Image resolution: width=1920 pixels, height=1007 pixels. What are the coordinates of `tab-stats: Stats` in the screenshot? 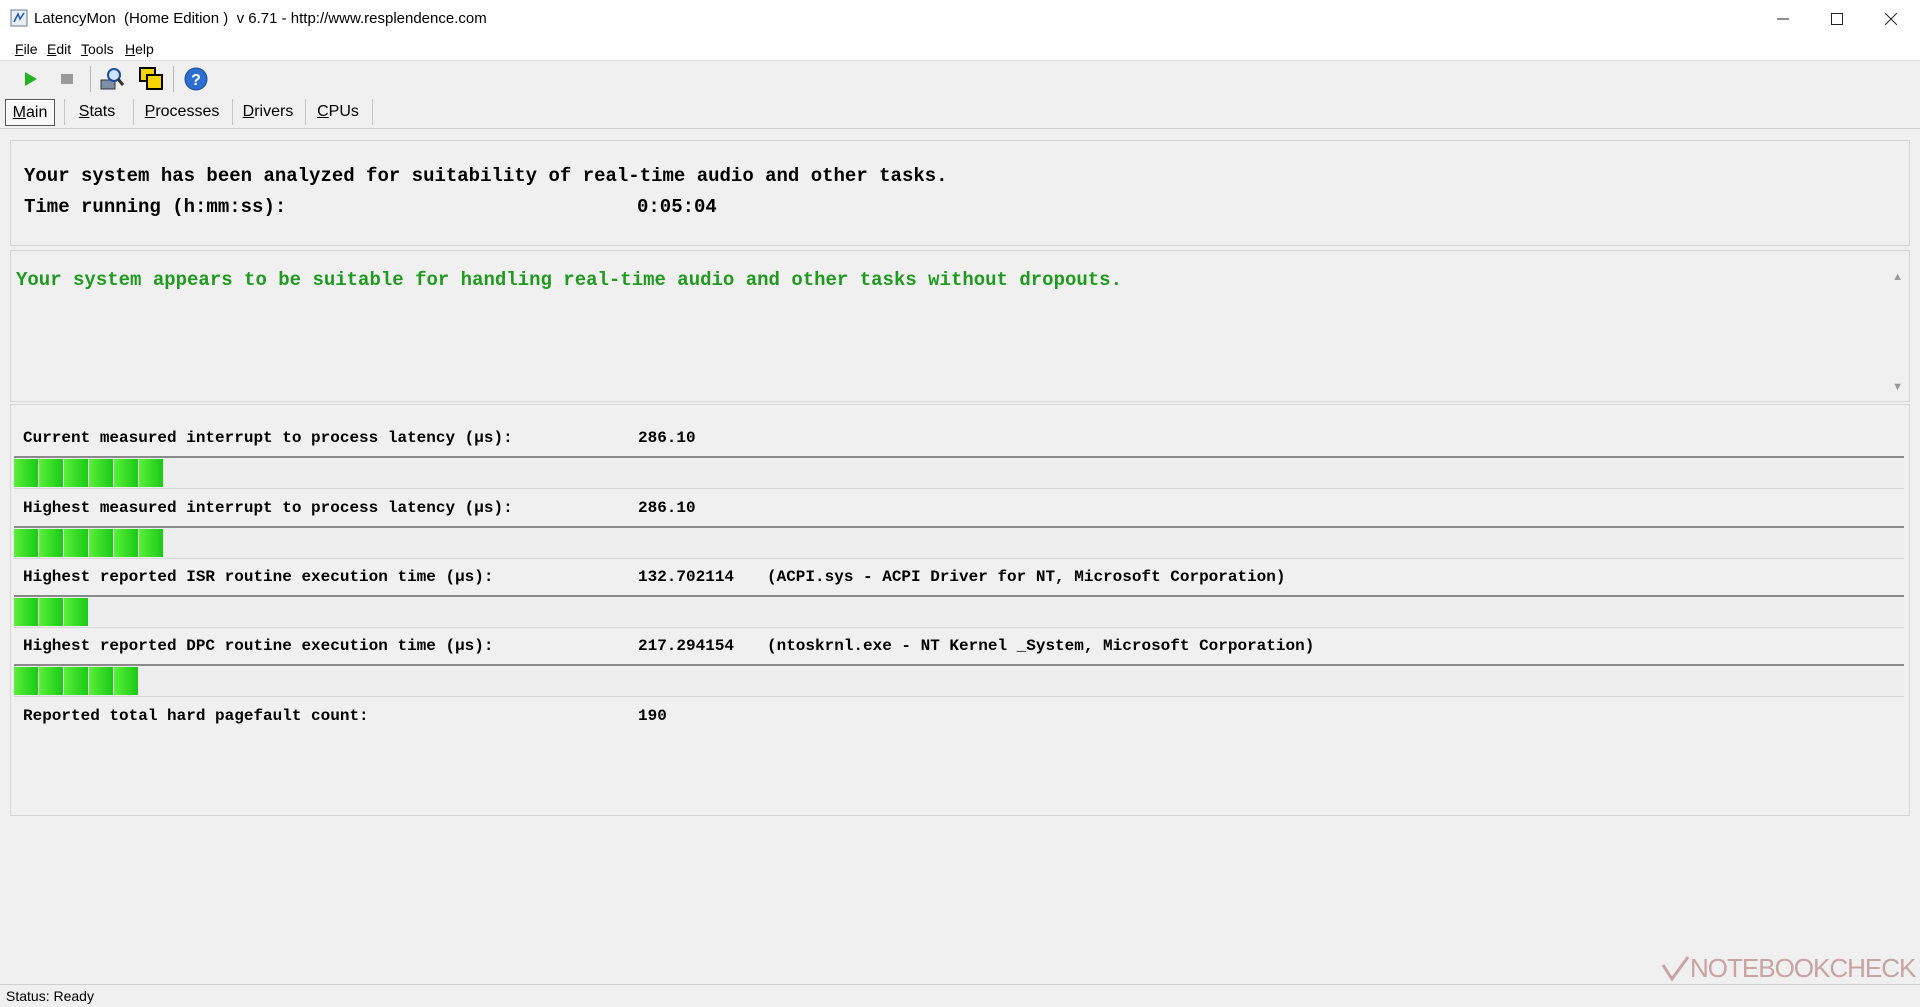 It's located at (97, 111).